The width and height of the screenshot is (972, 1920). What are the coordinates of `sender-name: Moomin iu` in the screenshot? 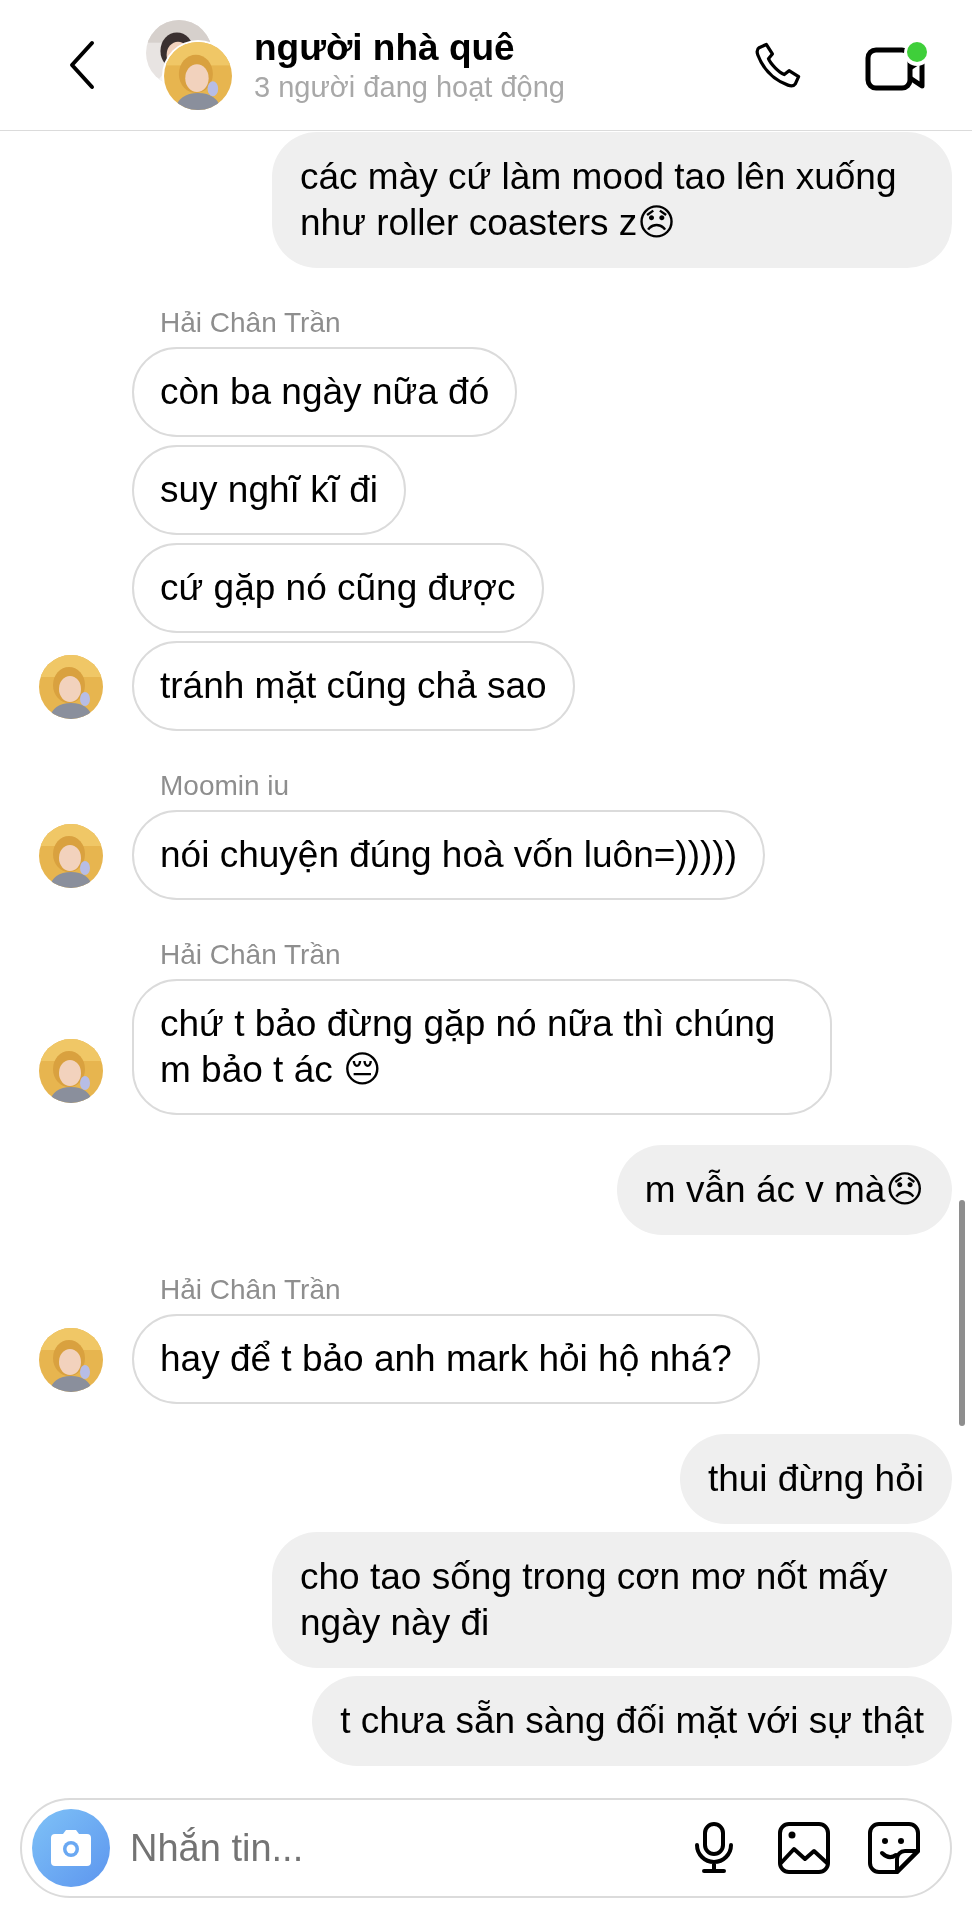 It's located at (225, 785).